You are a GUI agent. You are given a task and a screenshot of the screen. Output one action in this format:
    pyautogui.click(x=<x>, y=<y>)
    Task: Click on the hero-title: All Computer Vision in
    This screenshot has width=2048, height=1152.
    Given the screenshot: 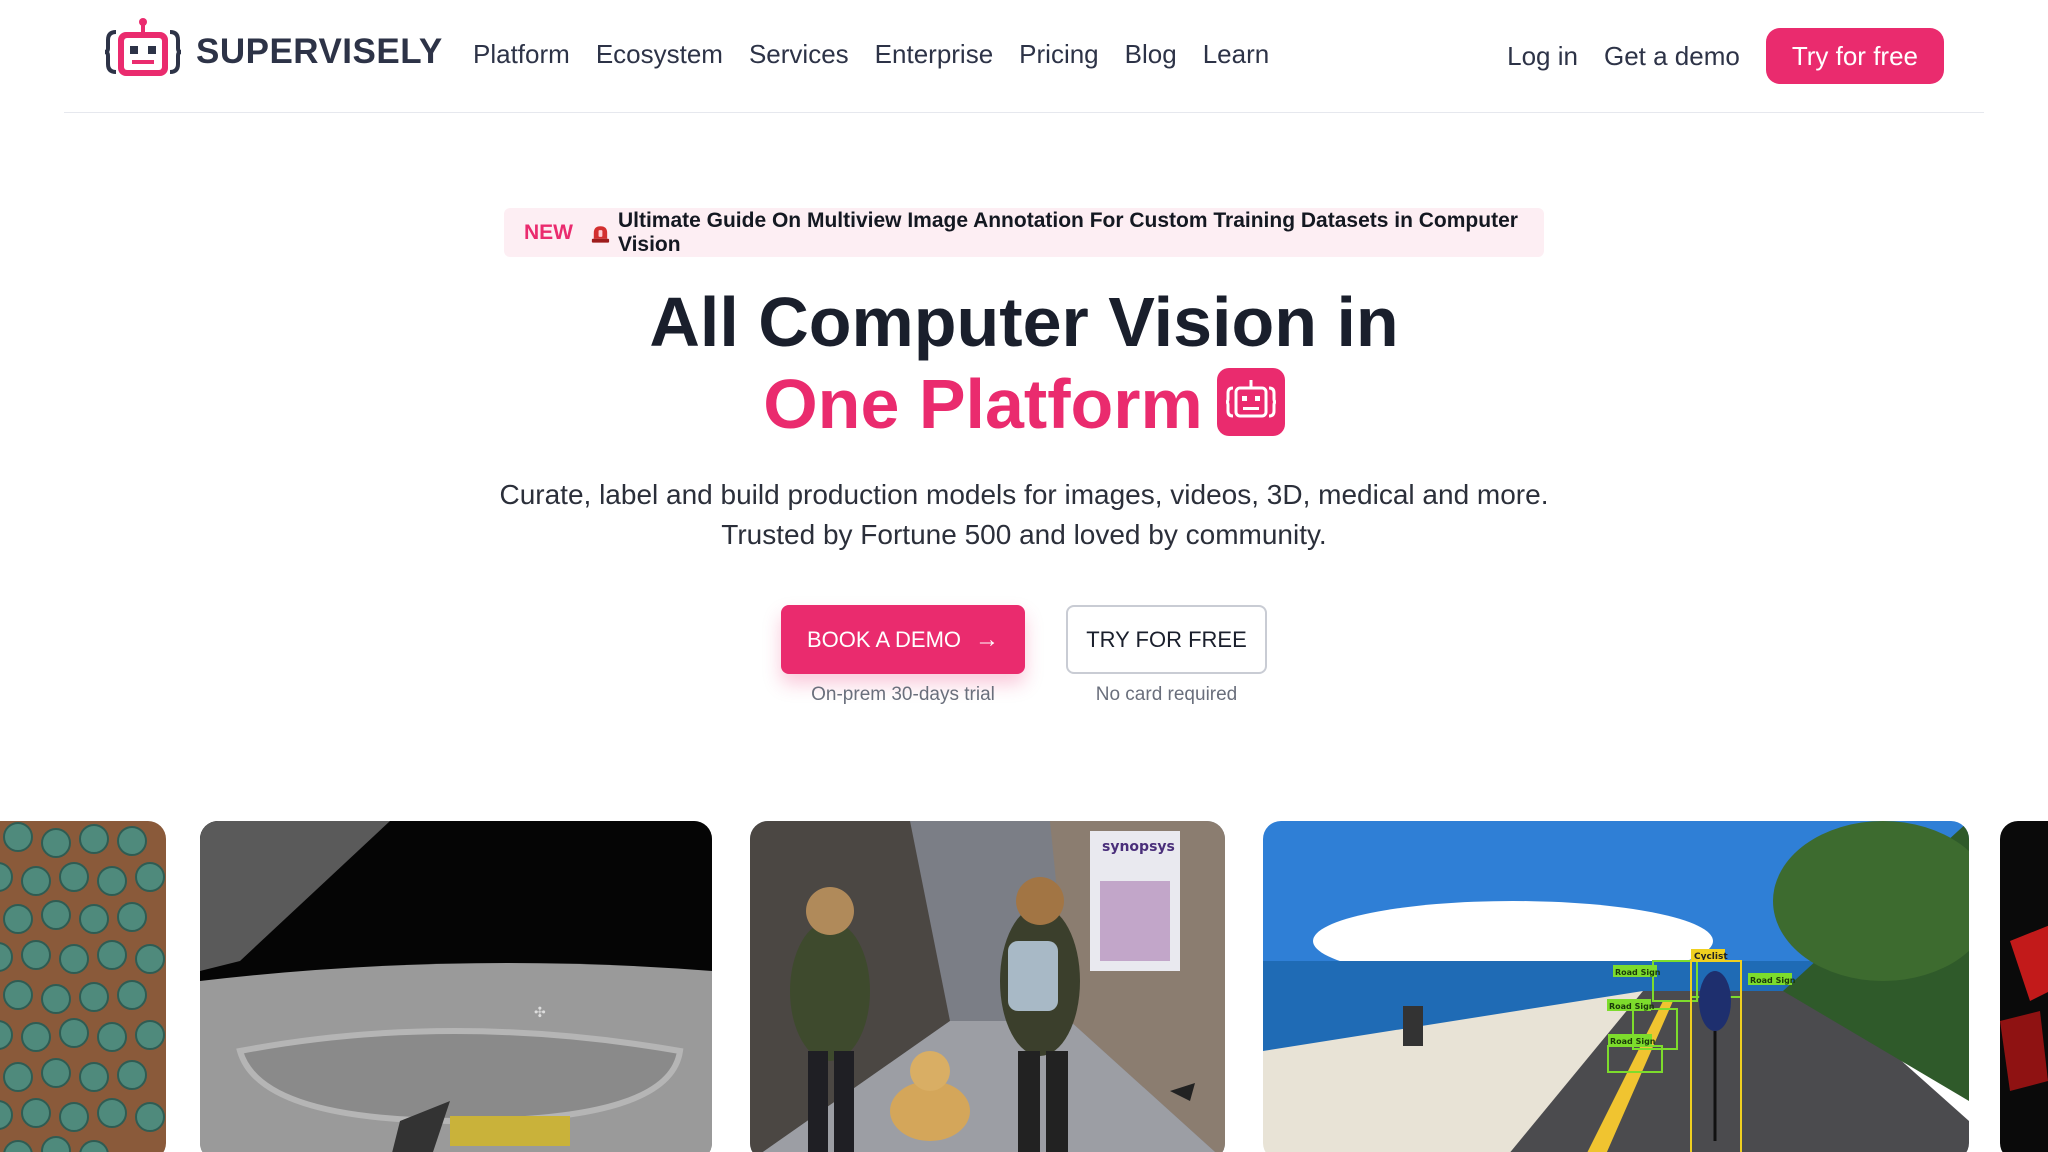 What is the action you would take?
    pyautogui.click(x=1024, y=322)
    